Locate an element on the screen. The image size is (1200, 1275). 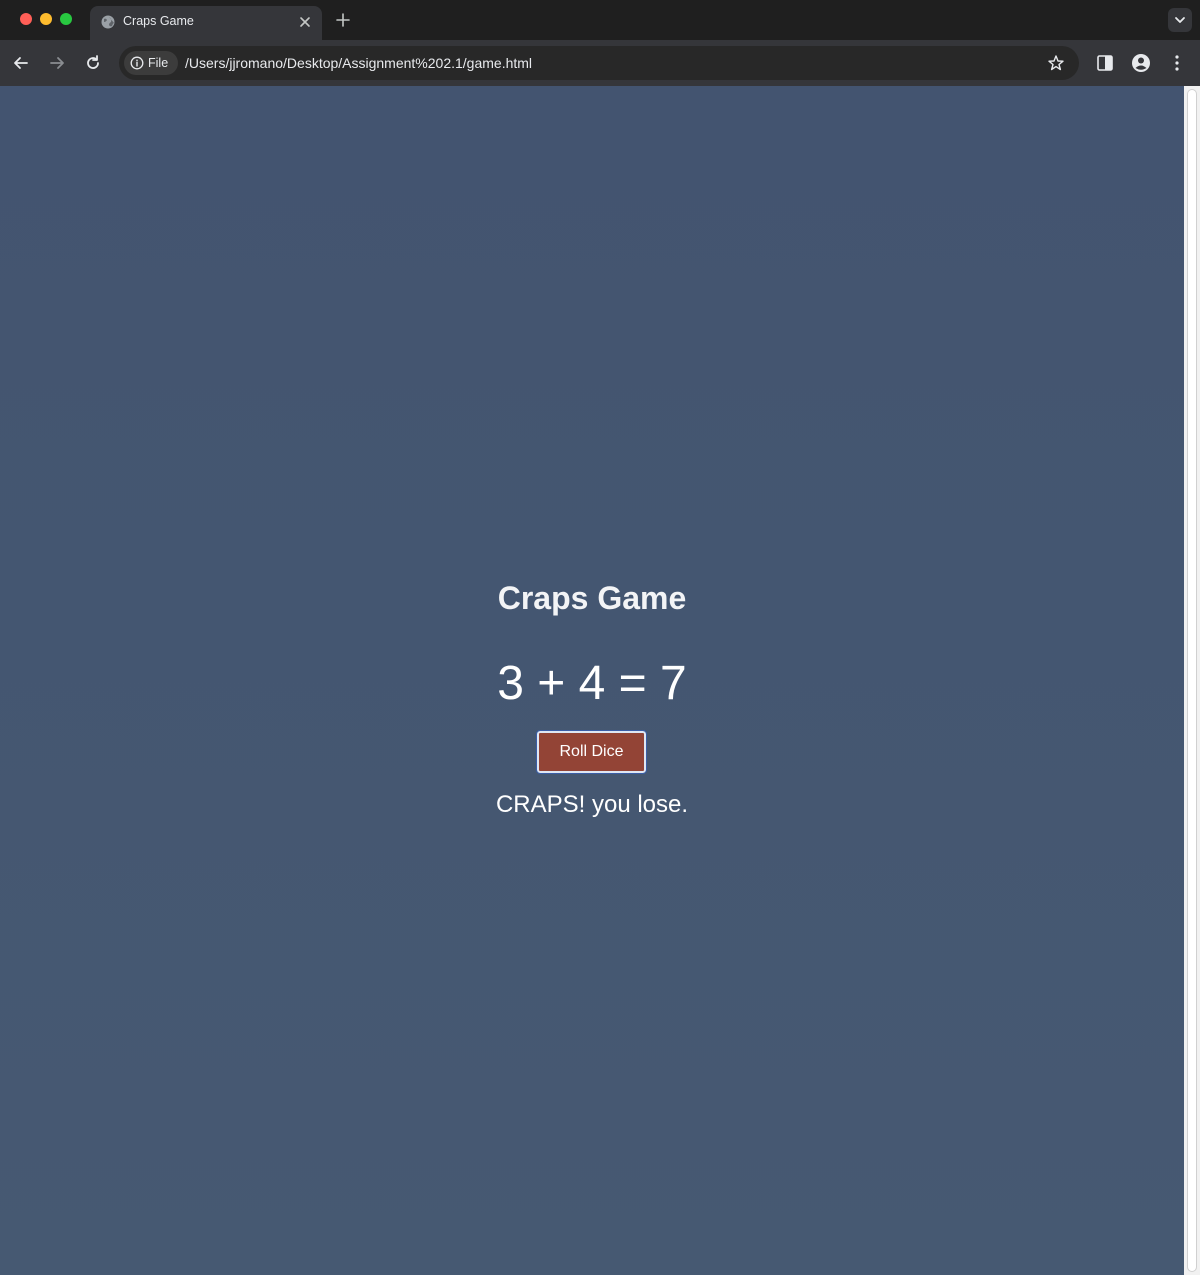
tab-craps-game: Craps Game is located at coordinates (206, 23).